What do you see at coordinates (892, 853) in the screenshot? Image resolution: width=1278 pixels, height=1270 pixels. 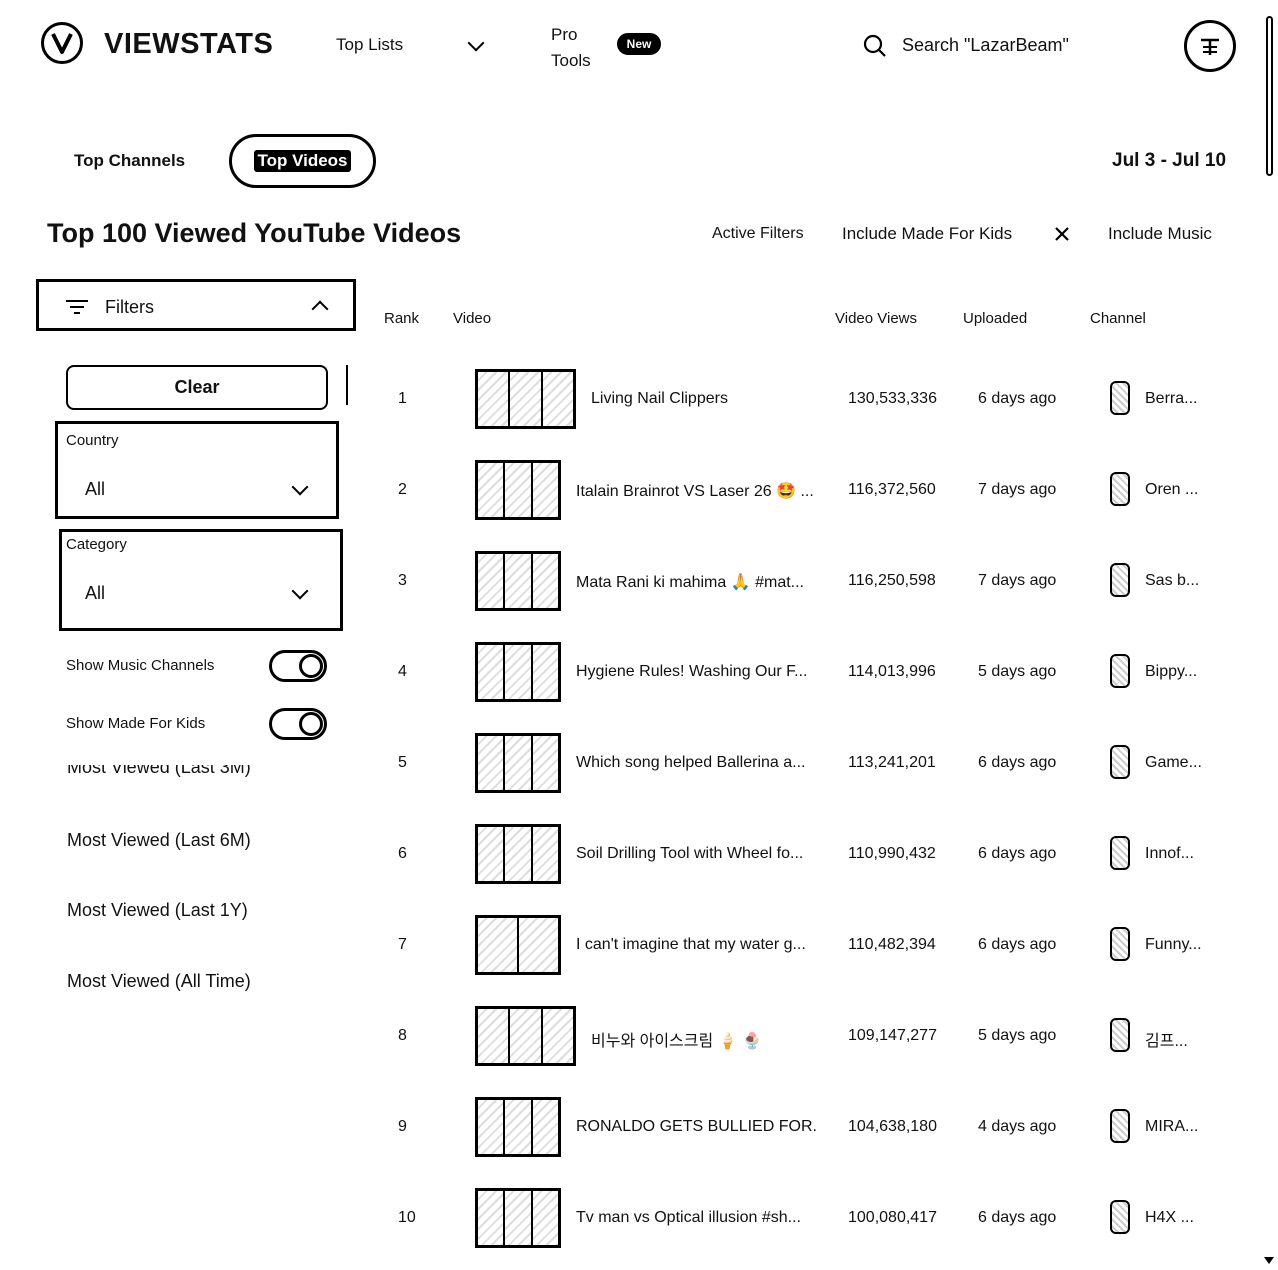 I see `video-views: 110,990,432` at bounding box center [892, 853].